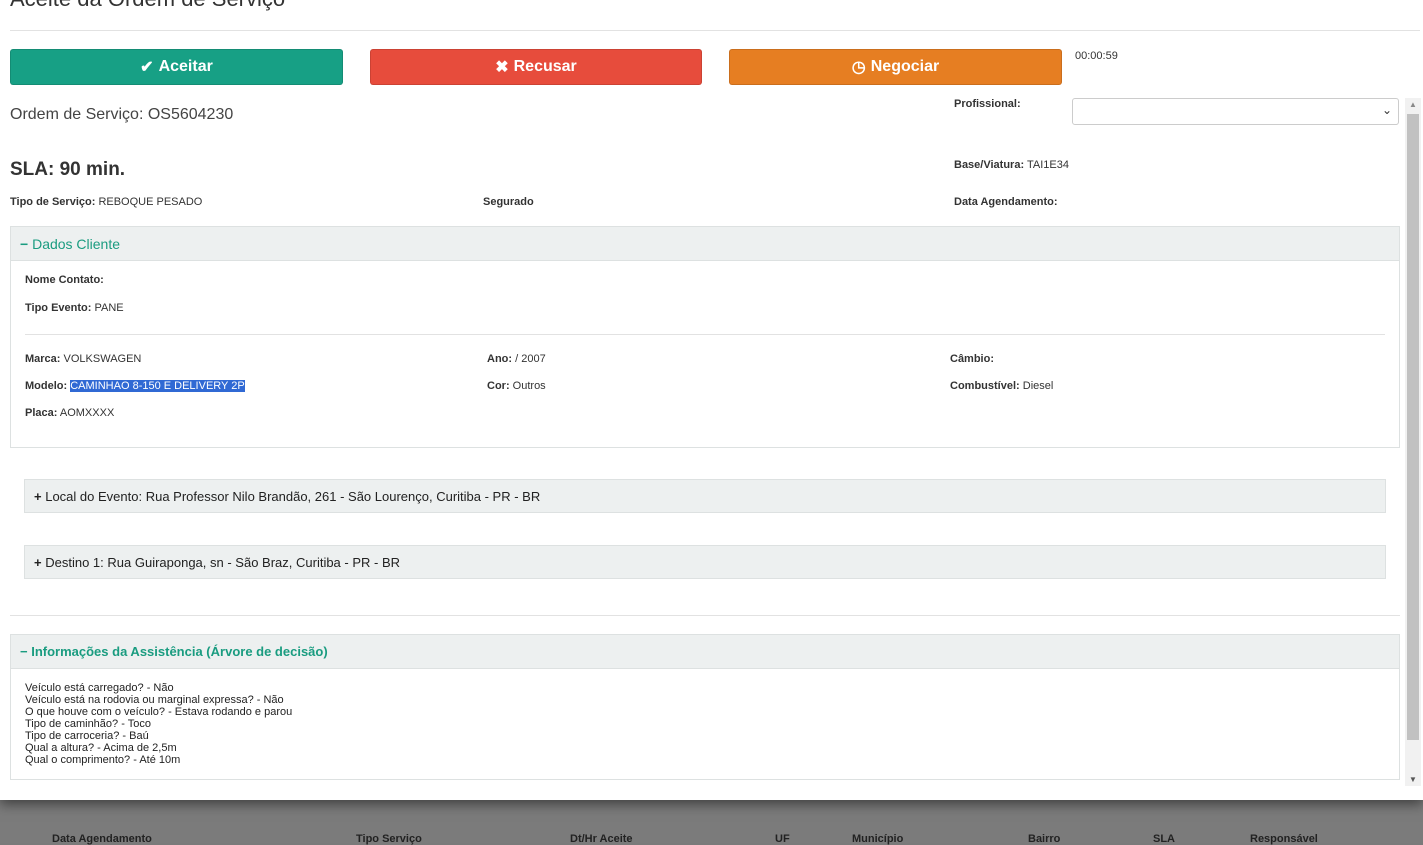 The height and width of the screenshot is (845, 1423). What do you see at coordinates (1413, 779) in the screenshot?
I see `scroll-down-icon: ▼` at bounding box center [1413, 779].